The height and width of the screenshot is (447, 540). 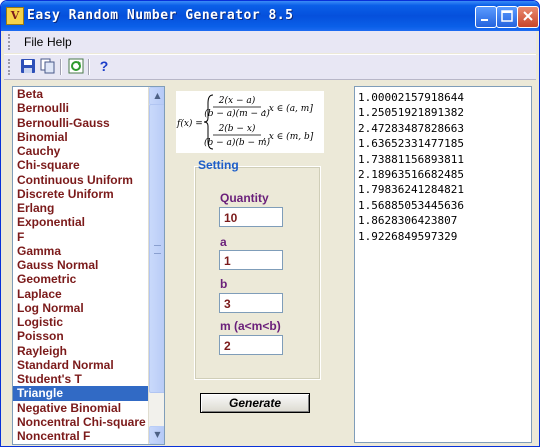 I want to click on list-item: Logistic, so click(x=80, y=322).